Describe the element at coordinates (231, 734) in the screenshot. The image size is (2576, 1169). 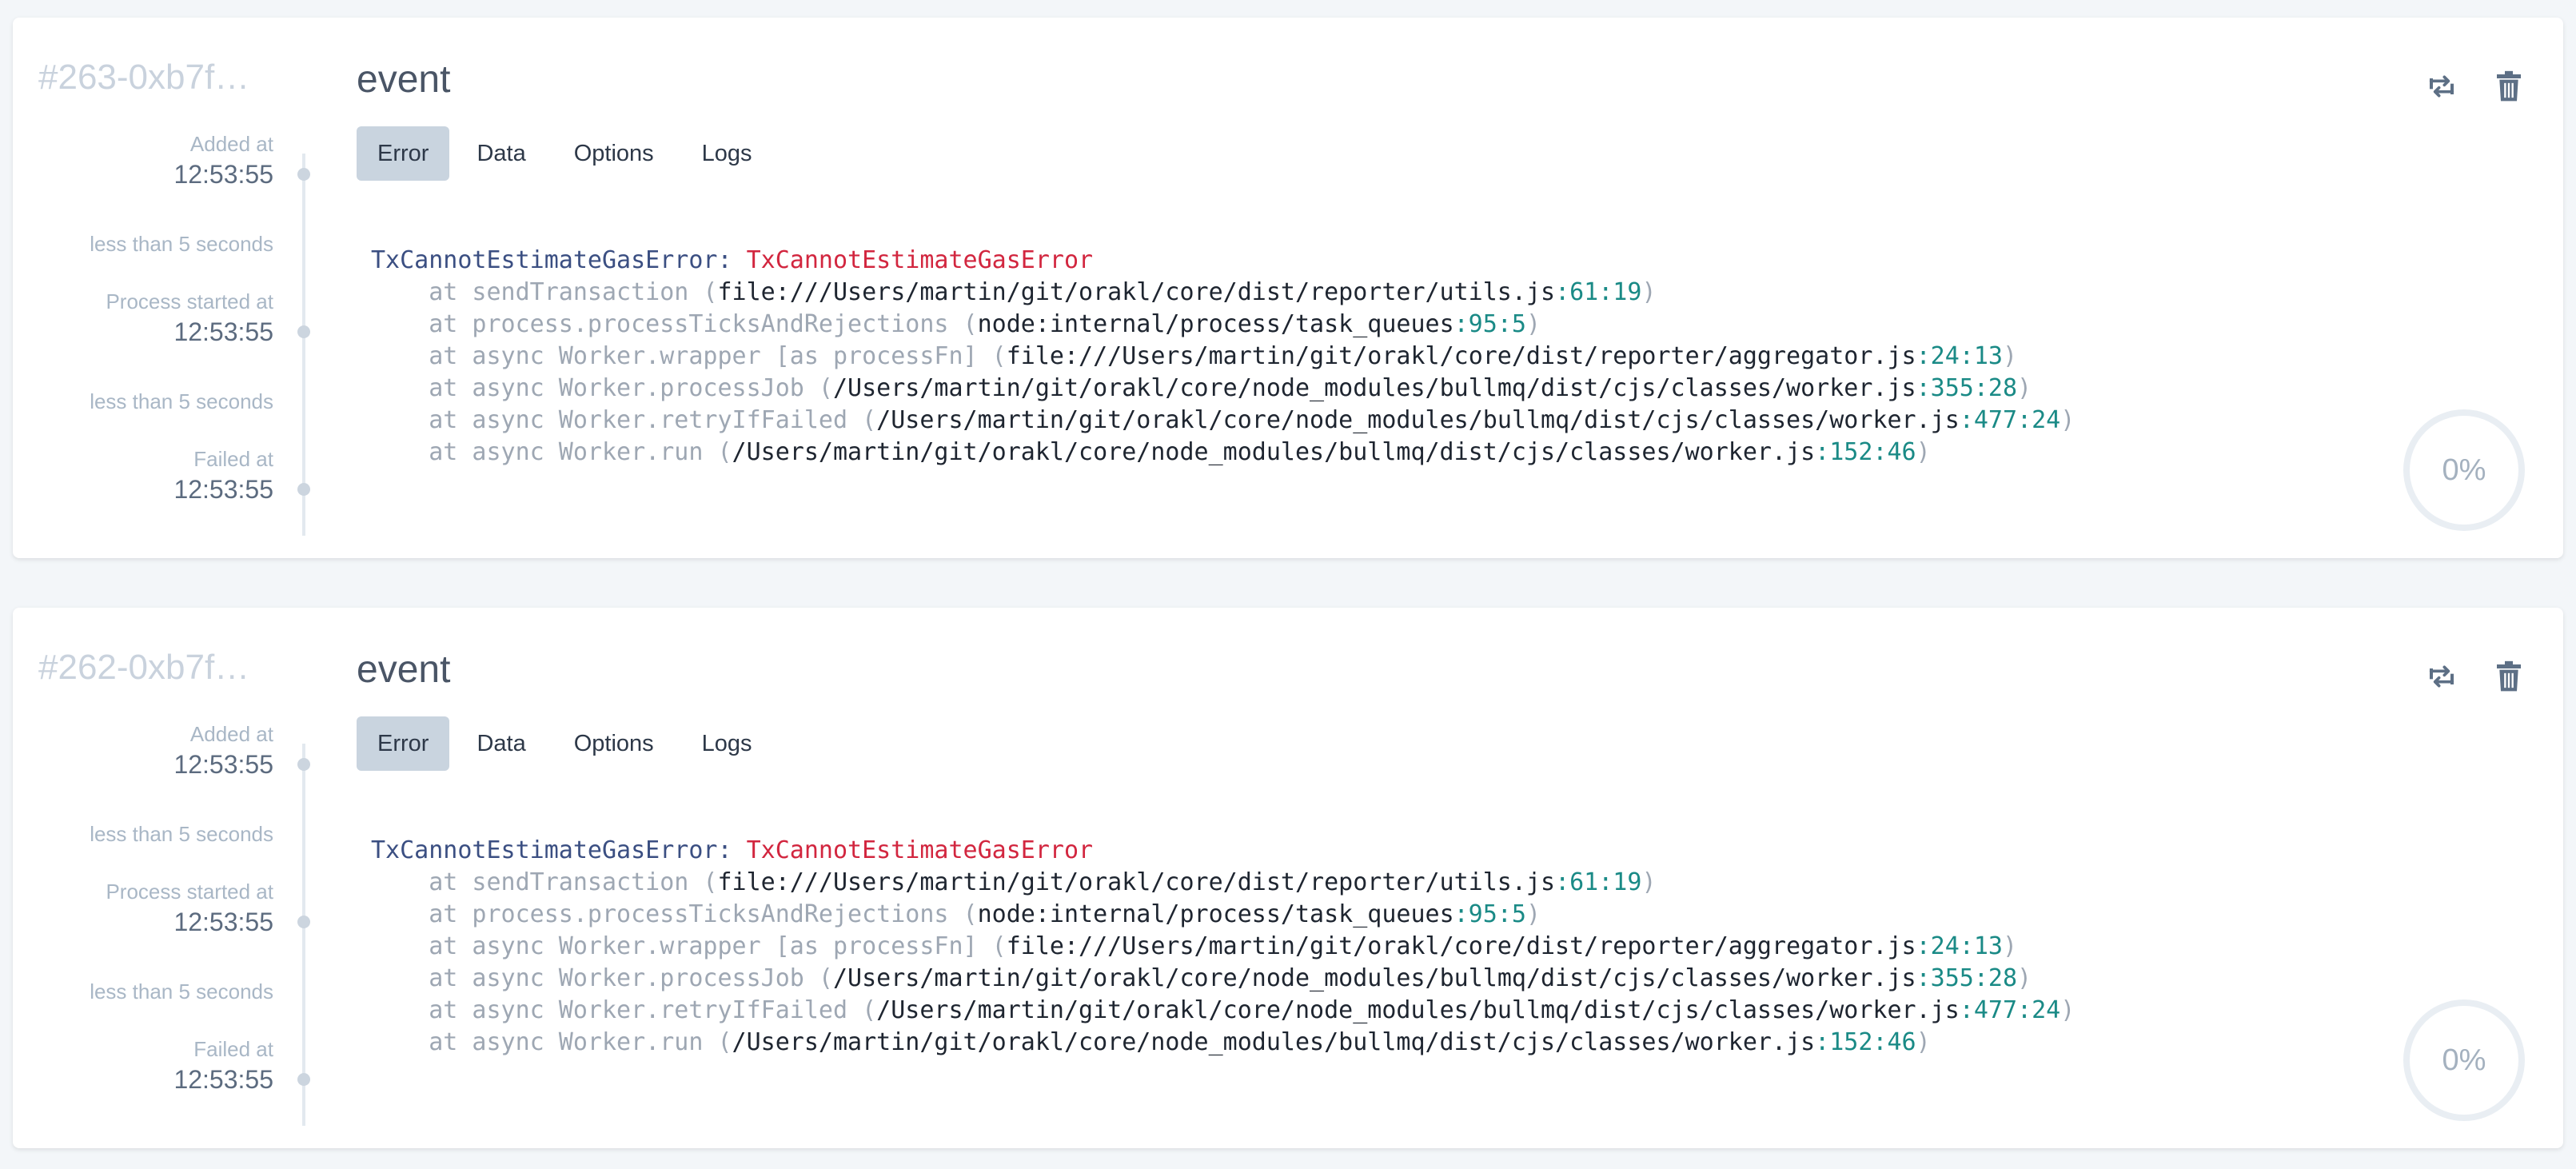
I see `added-label: Added at` at that location.